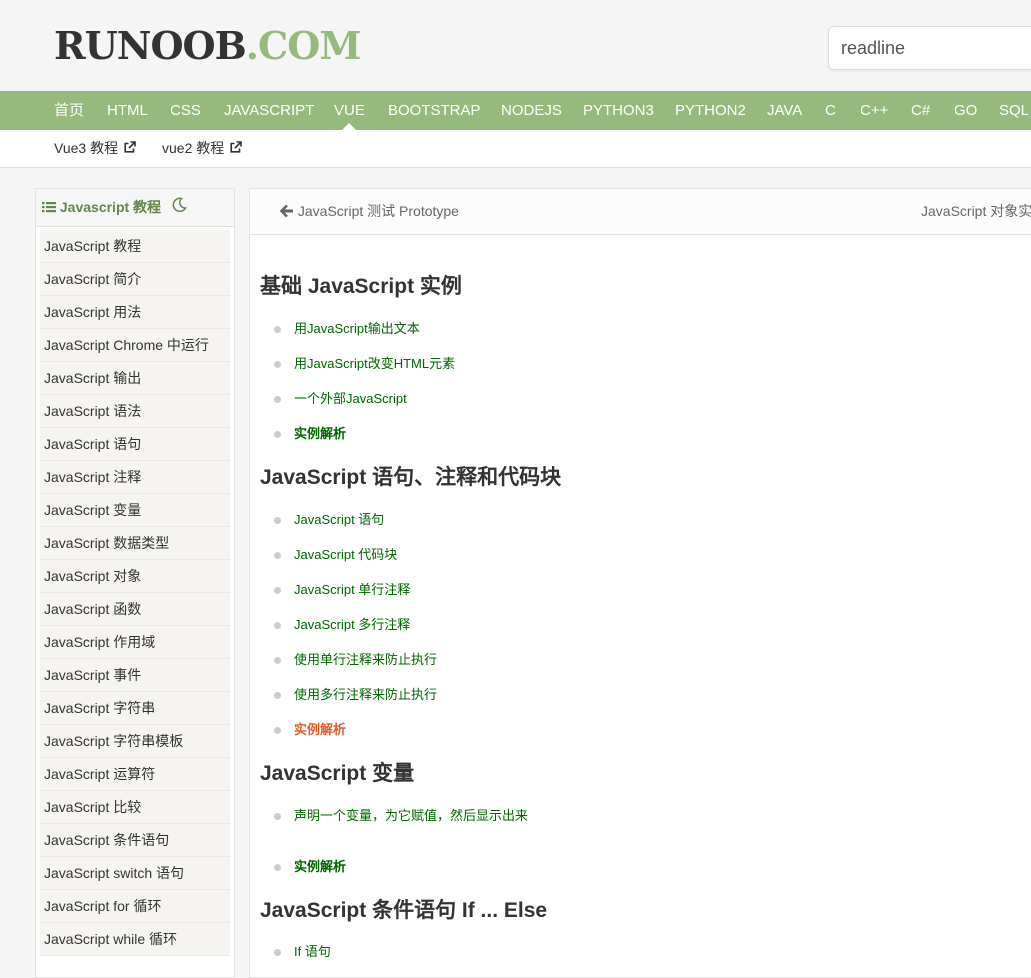  What do you see at coordinates (339, 519) in the screenshot?
I see `example-link-label: JavaScript 语句` at bounding box center [339, 519].